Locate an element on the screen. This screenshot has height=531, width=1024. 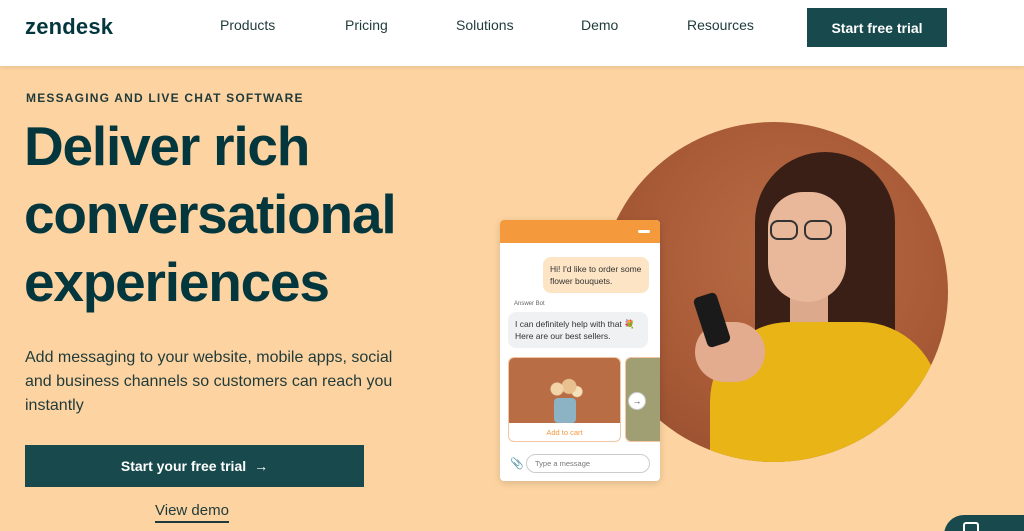
nav-demo: Demo is located at coordinates (599, 25).